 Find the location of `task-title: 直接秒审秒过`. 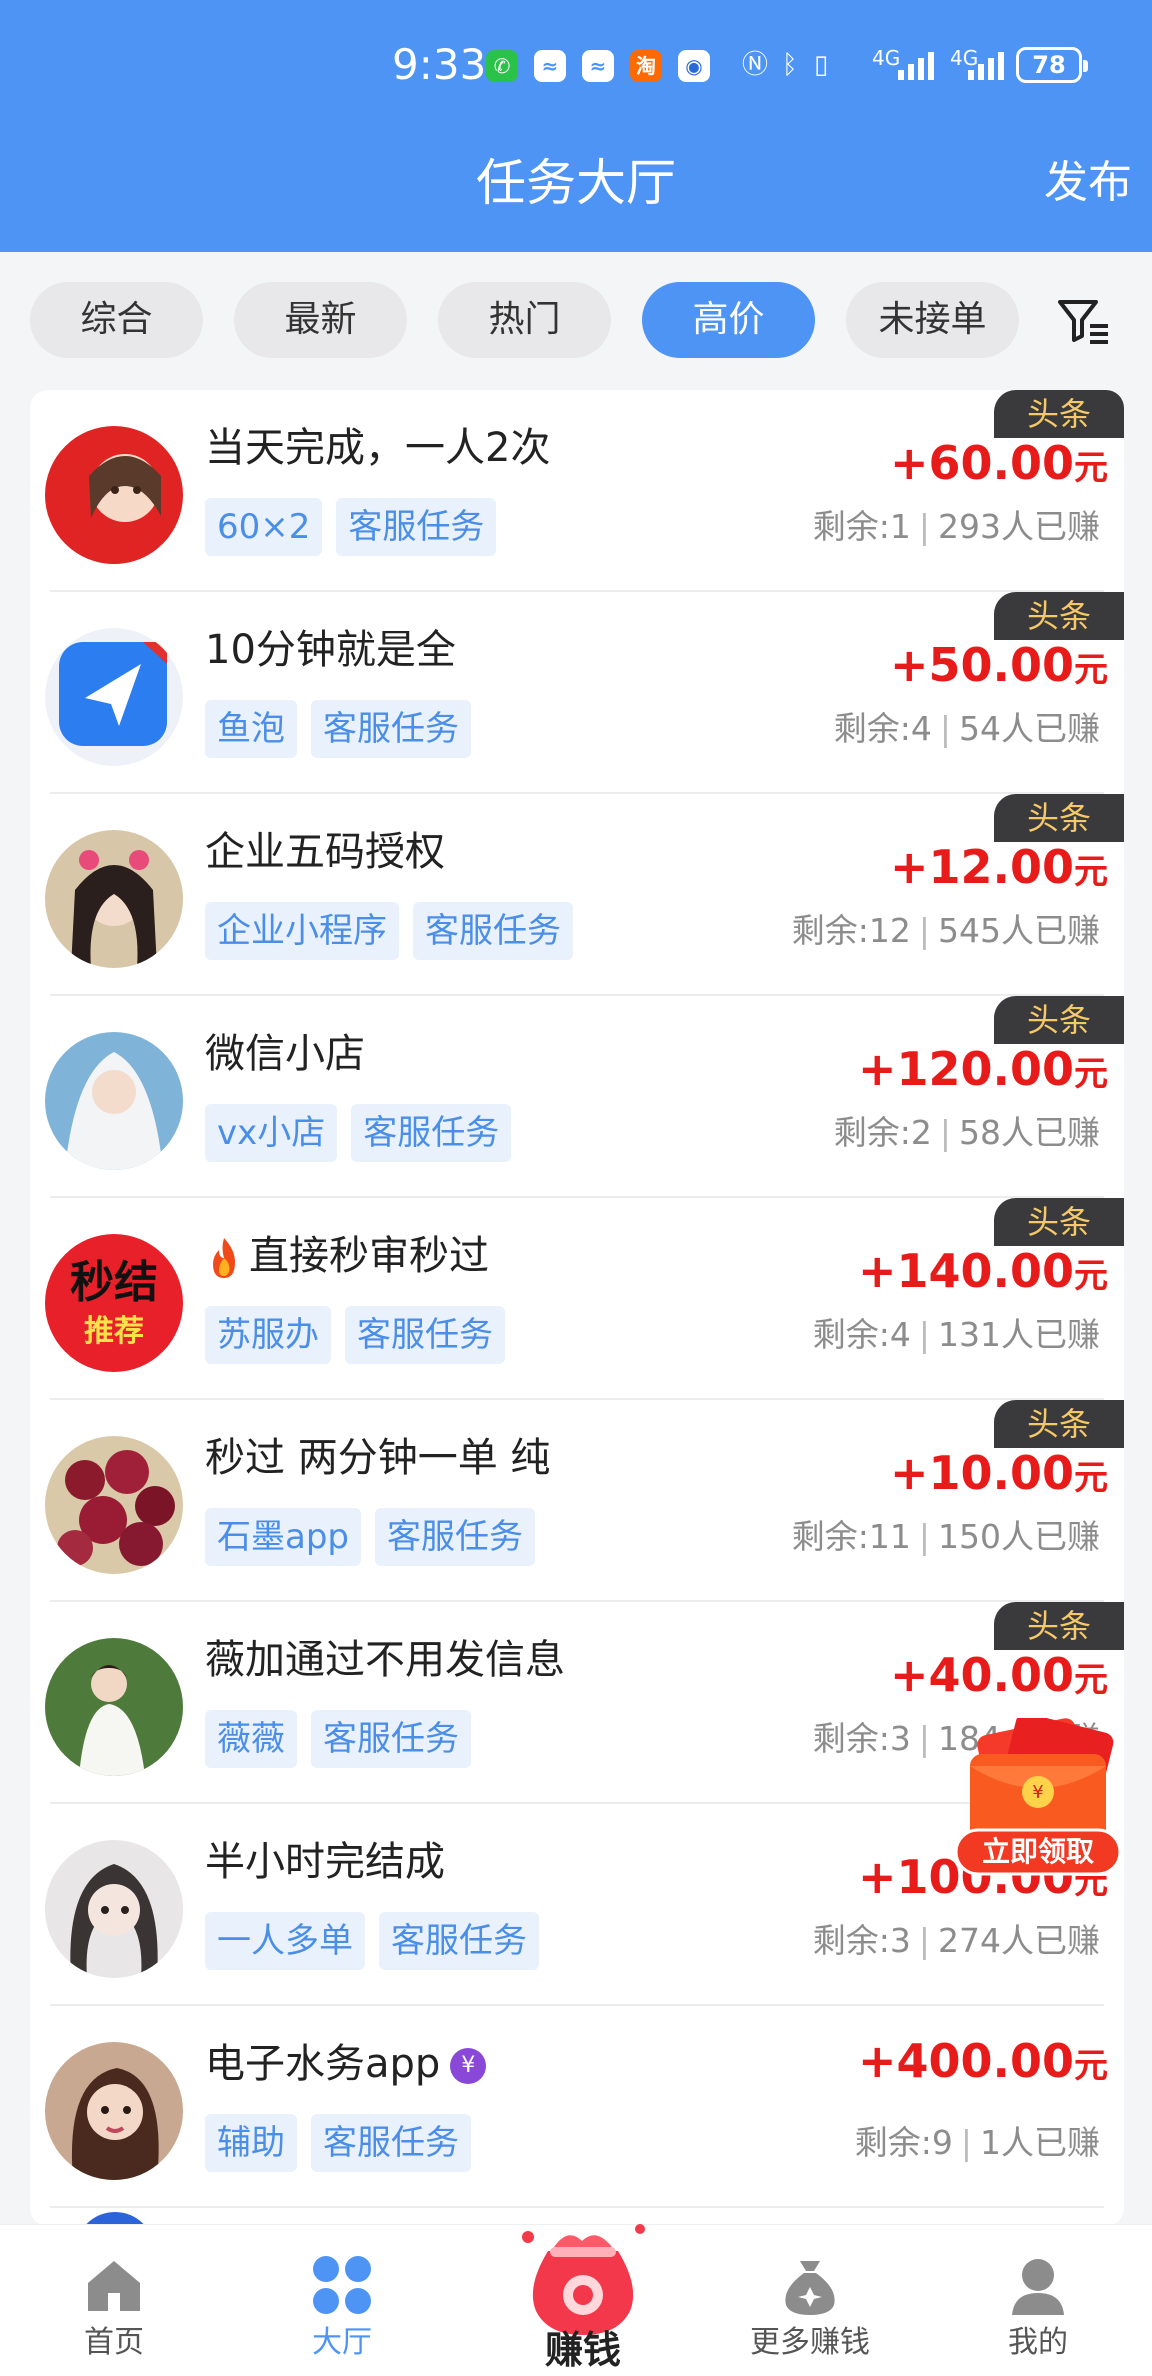

task-title: 直接秒审秒过 is located at coordinates (347, 1256).